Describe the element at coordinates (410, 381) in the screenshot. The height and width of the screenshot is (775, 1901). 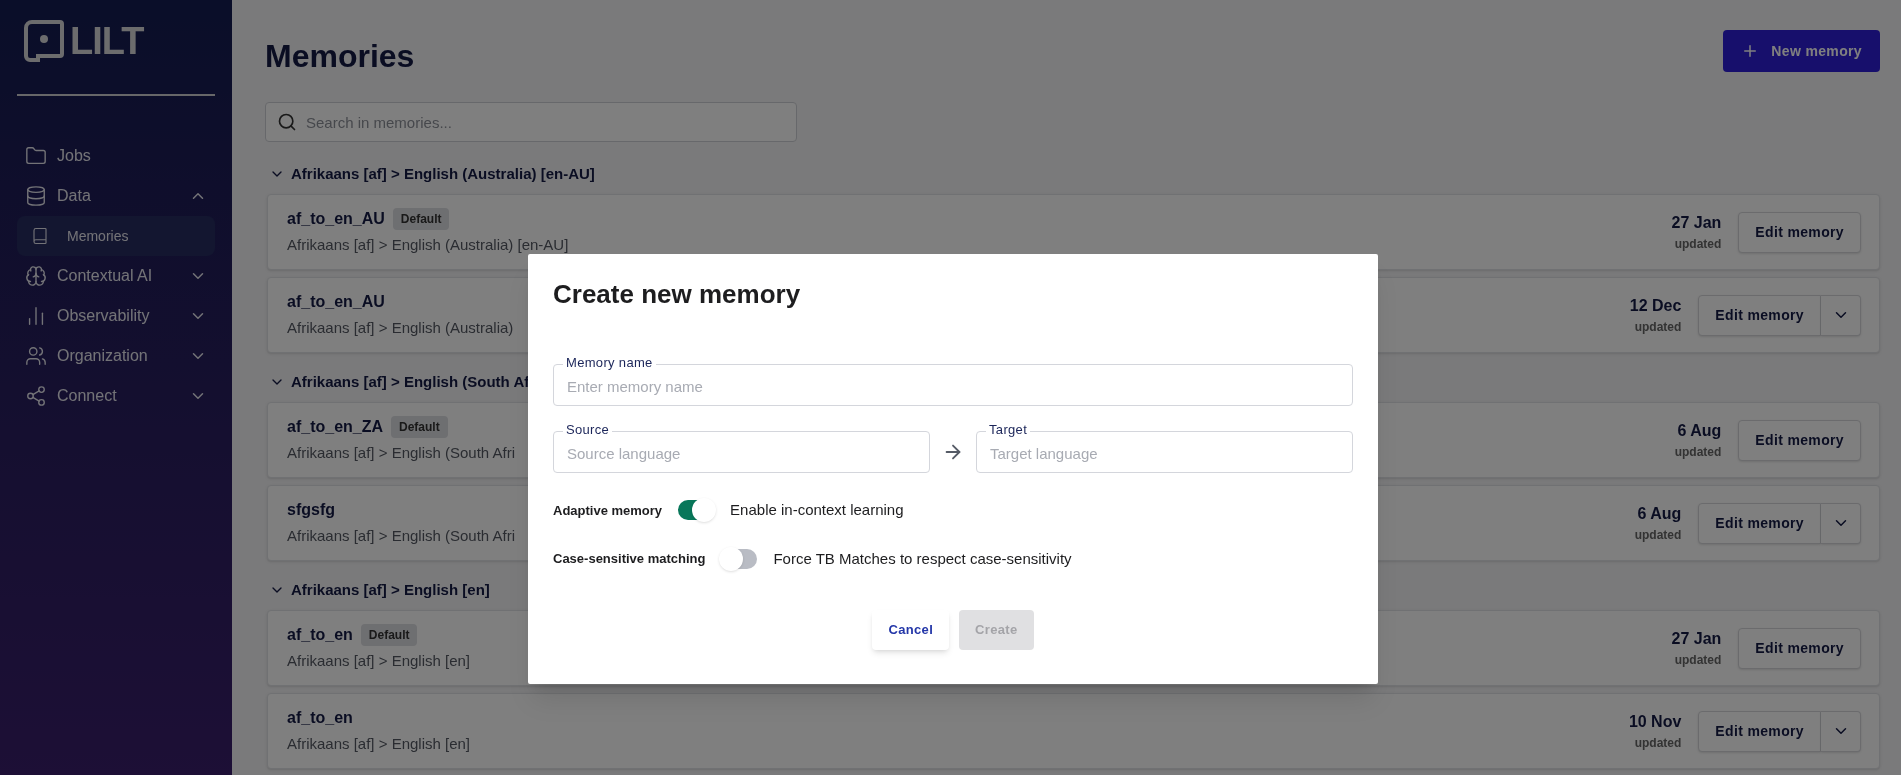
I see `group-heading: Afrikaans [af] > English (South Af` at that location.